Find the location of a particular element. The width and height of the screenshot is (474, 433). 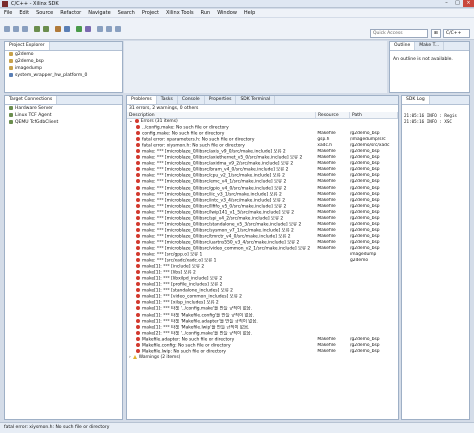

perspective-cpp-button: C/C++ is located at coordinates (456, 33).